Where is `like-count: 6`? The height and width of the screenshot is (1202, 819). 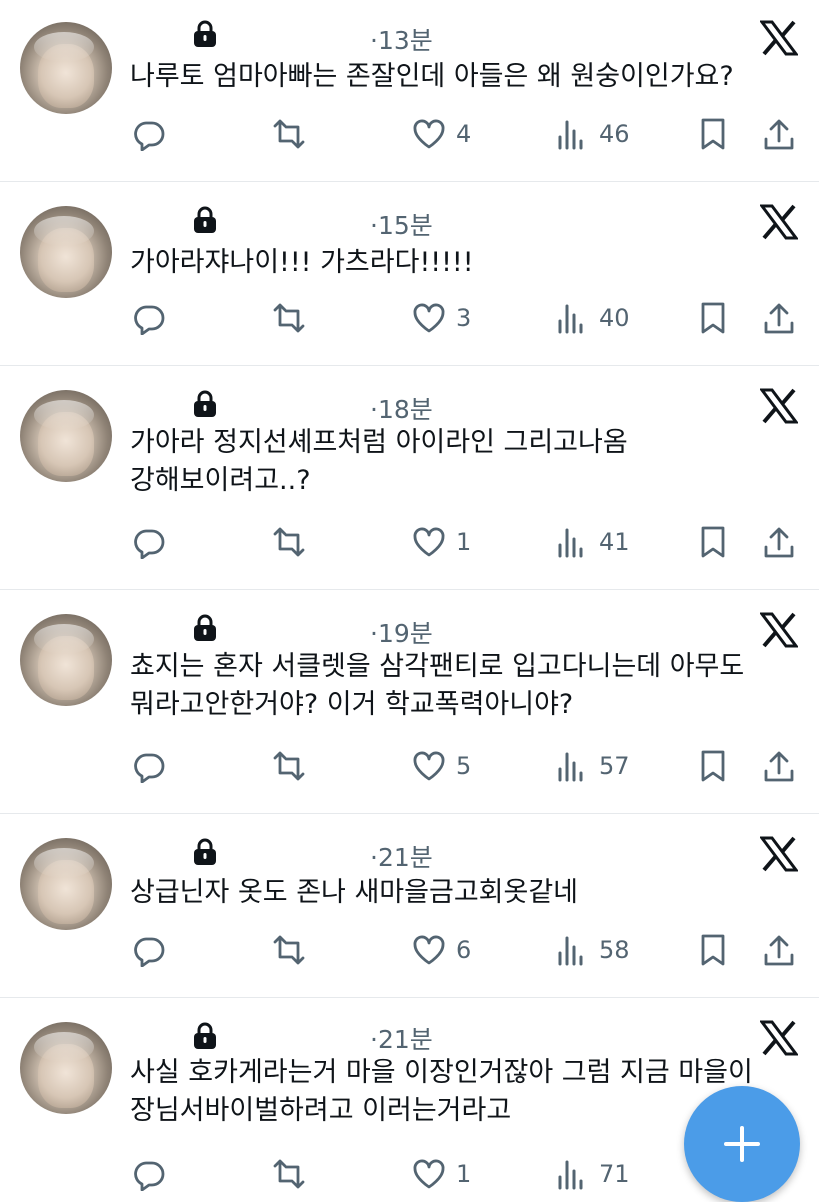 like-count: 6 is located at coordinates (464, 950).